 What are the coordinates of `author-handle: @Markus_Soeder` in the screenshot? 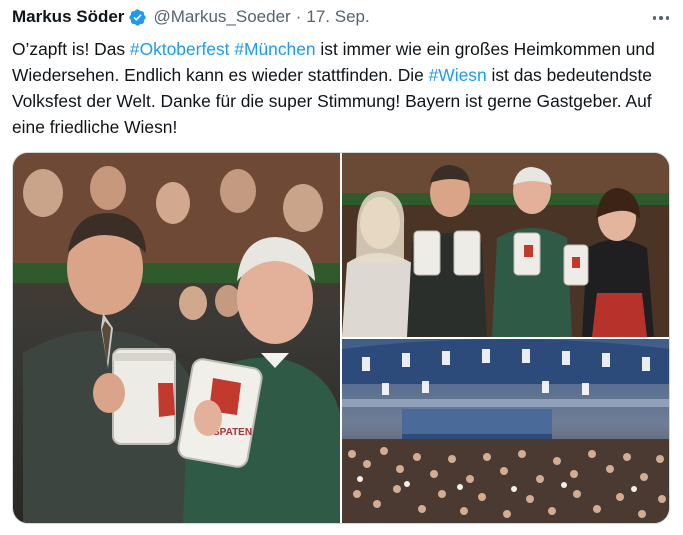 It's located at (221, 17).